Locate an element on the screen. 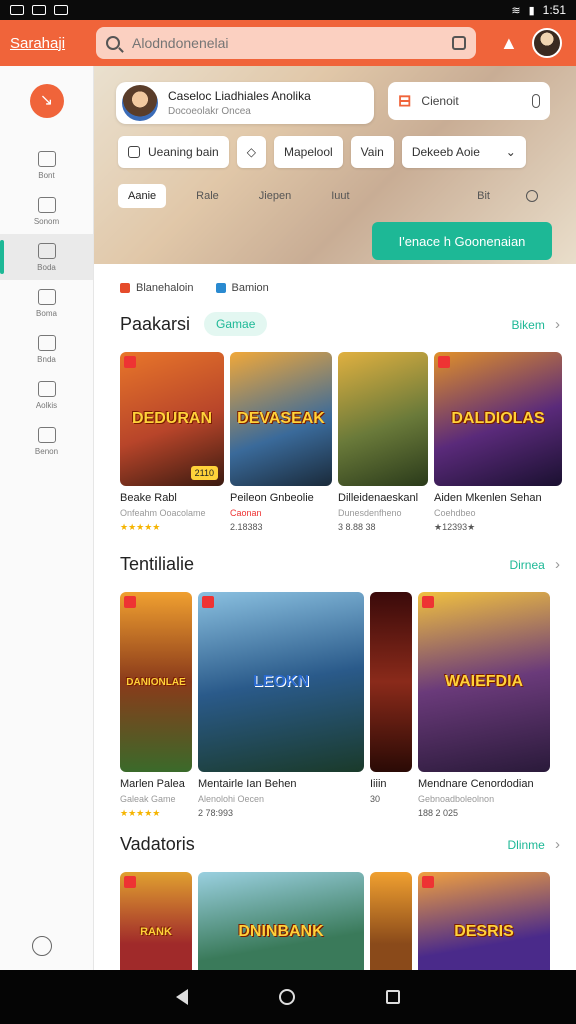 This screenshot has height=1024, width=576. home-icon is located at coordinates (46, 158).